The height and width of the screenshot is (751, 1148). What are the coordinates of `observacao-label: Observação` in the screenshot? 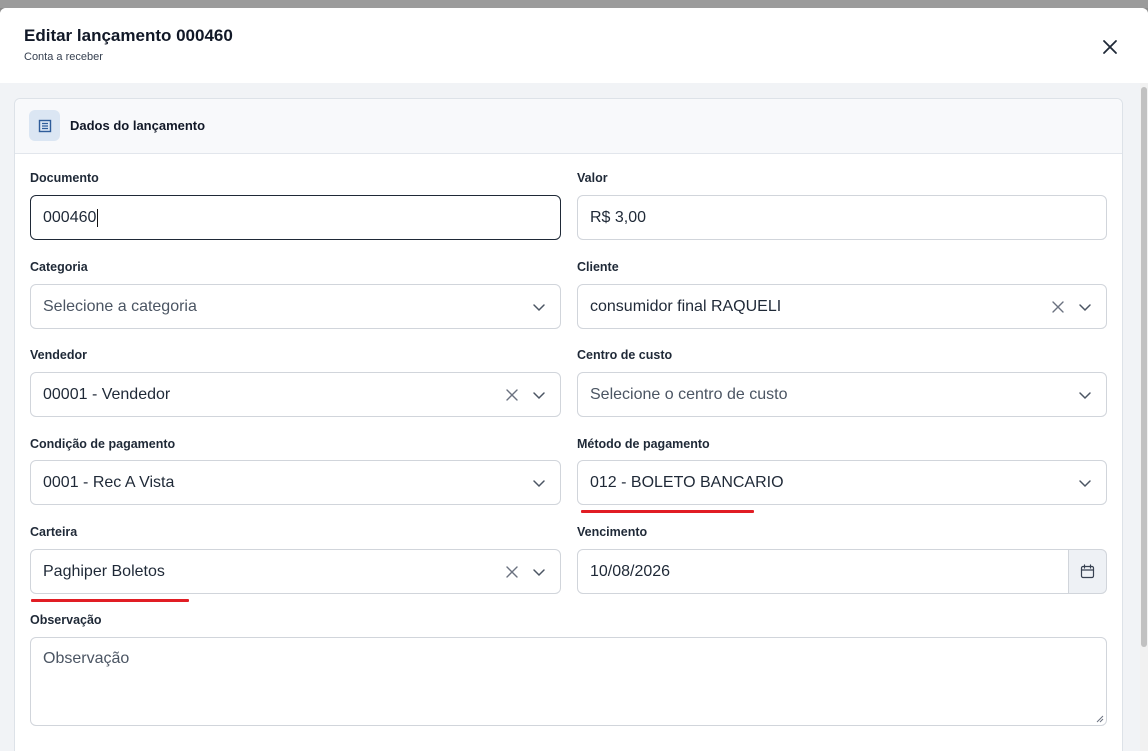 It's located at (66, 620).